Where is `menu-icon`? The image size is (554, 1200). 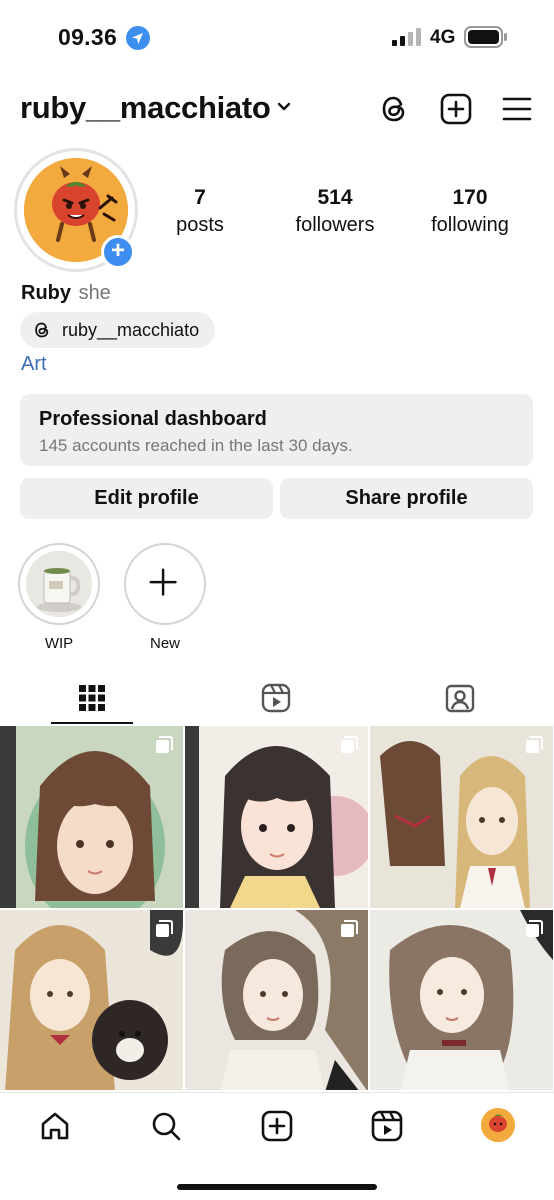
menu-icon is located at coordinates (517, 109).